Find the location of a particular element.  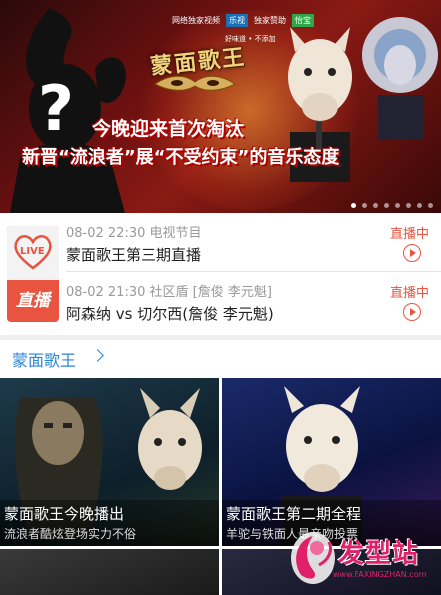

question-mark: ? is located at coordinates (56, 108).